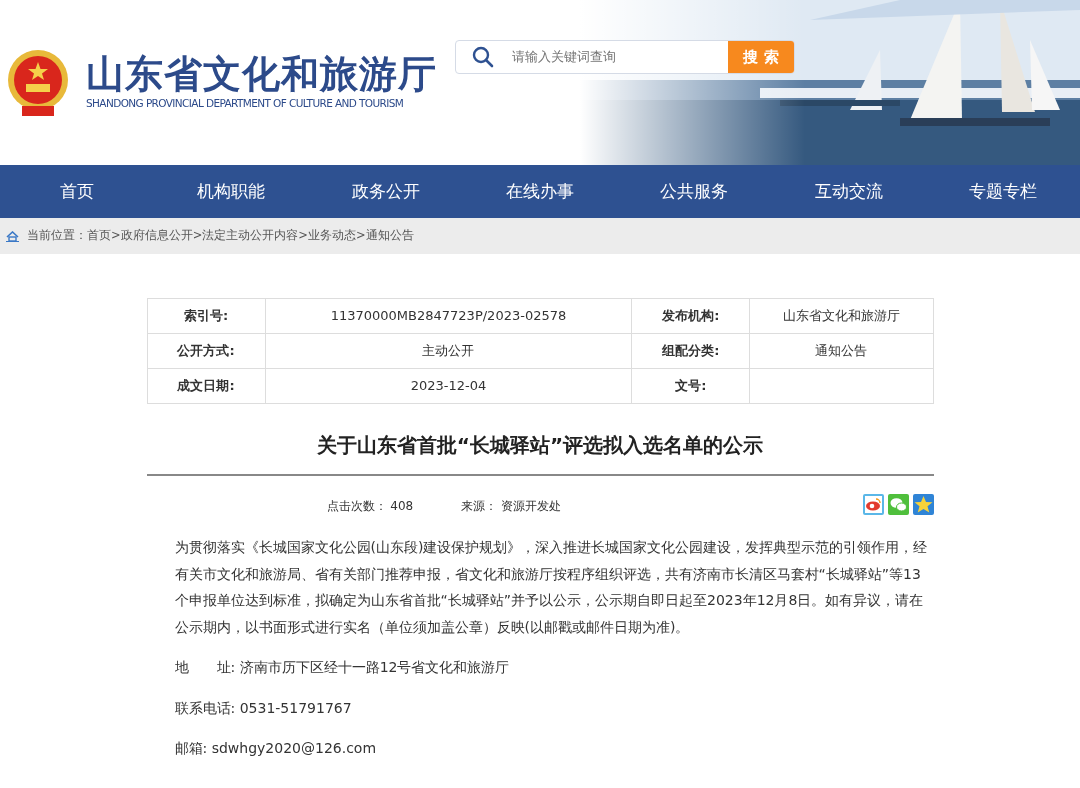 Image resolution: width=1080 pixels, height=788 pixels. I want to click on nav-link: 专题专栏, so click(1002, 191).